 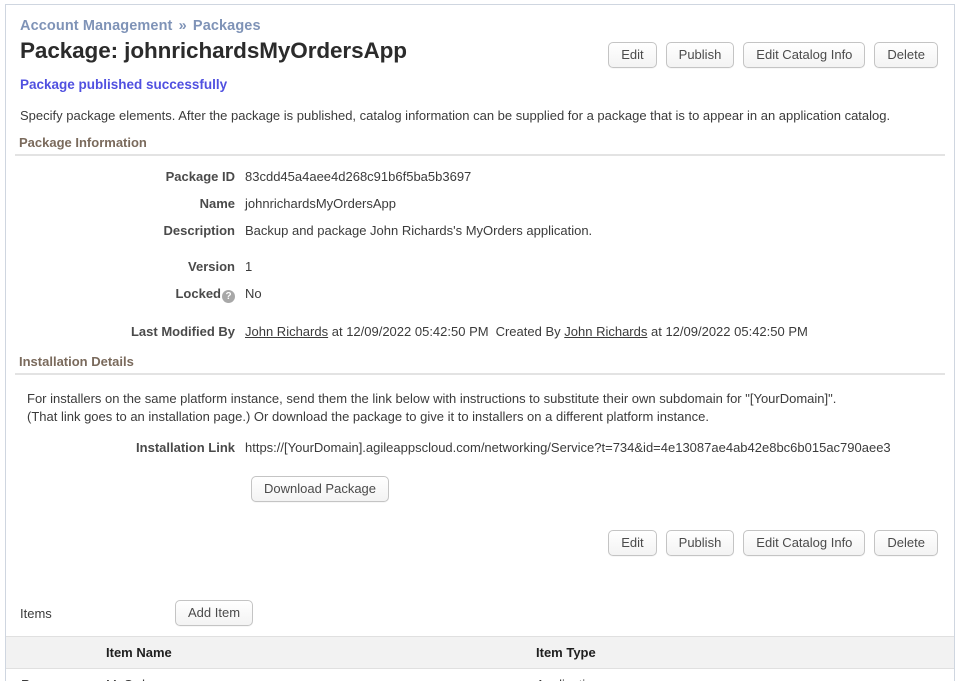 I want to click on edit-catalog-info-button-bottom: Edit Catalog Info, so click(x=804, y=543).